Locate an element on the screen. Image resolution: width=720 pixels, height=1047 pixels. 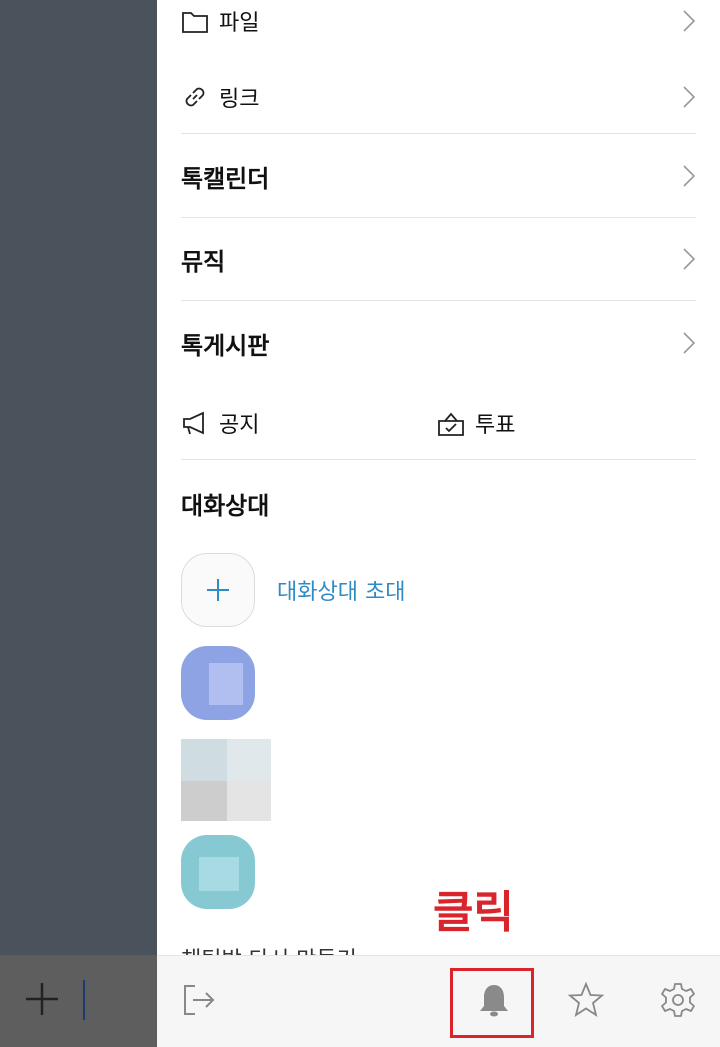
text-cursor is located at coordinates (84, 1000).